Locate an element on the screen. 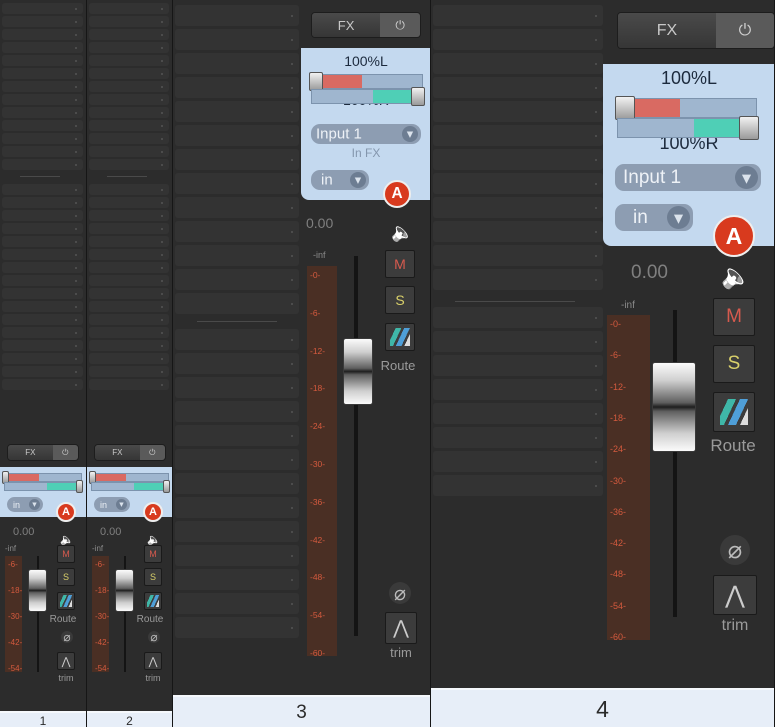 The height and width of the screenshot is (727, 775). fx-button: FX is located at coordinates (346, 25).